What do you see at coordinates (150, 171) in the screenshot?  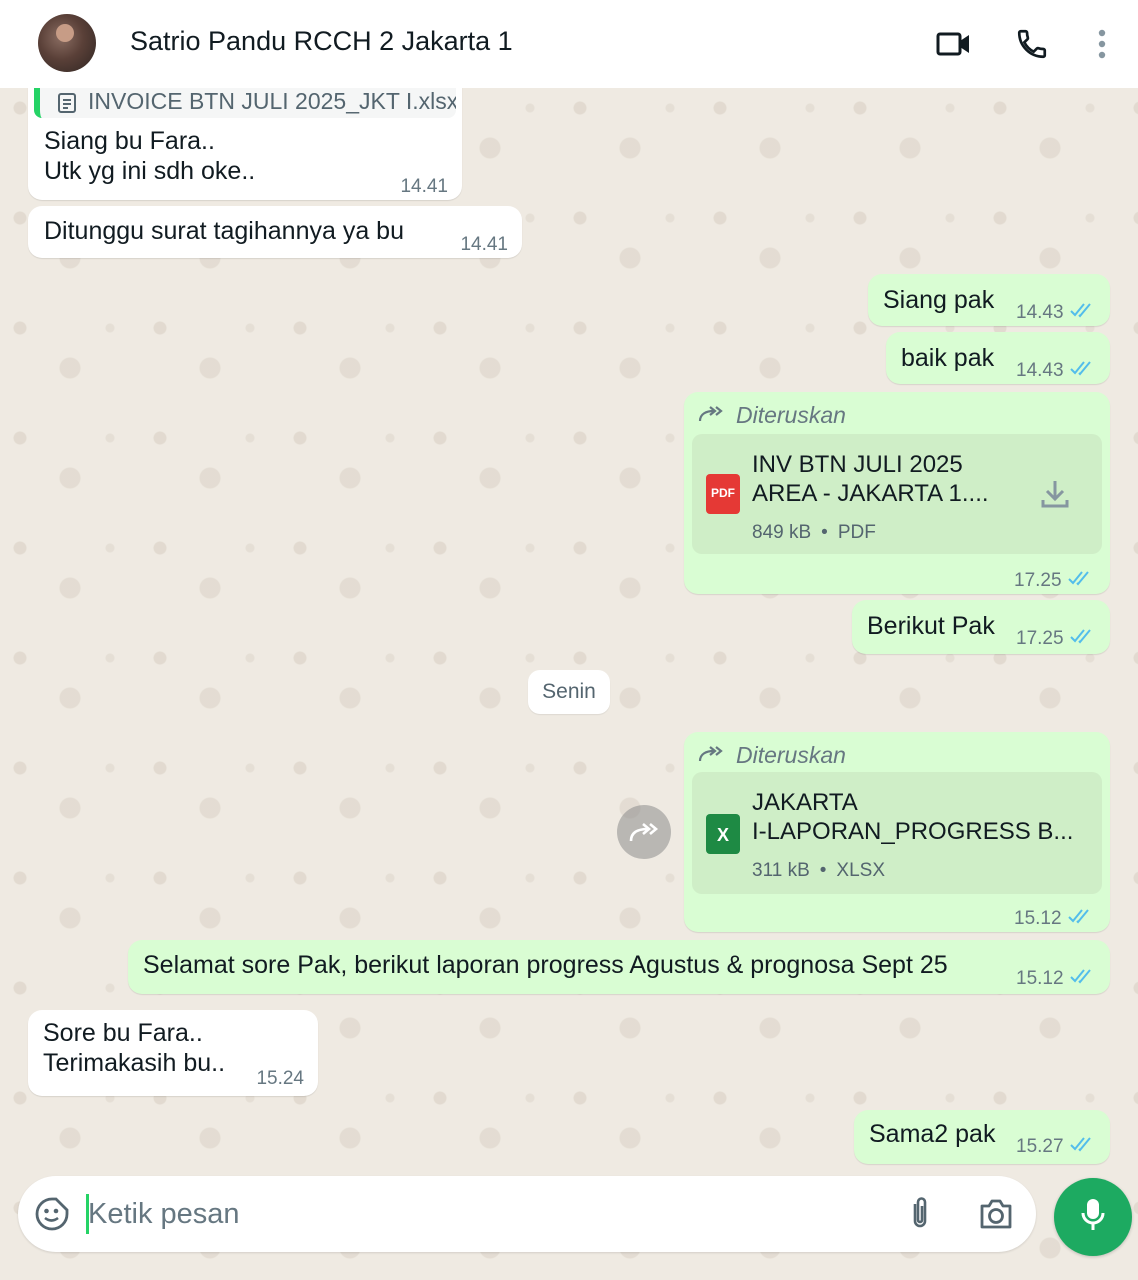 I see `message-text-line: Utk yg ini sdh oke..` at bounding box center [150, 171].